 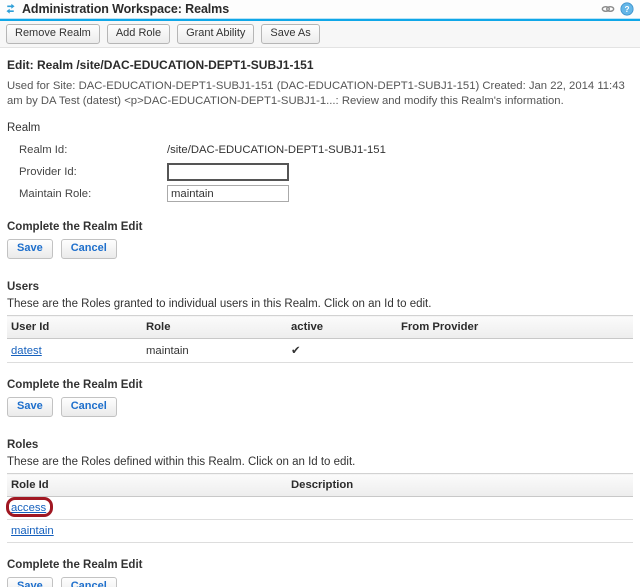 What do you see at coordinates (515, 350) in the screenshot?
I see `users-cell-from-provider` at bounding box center [515, 350].